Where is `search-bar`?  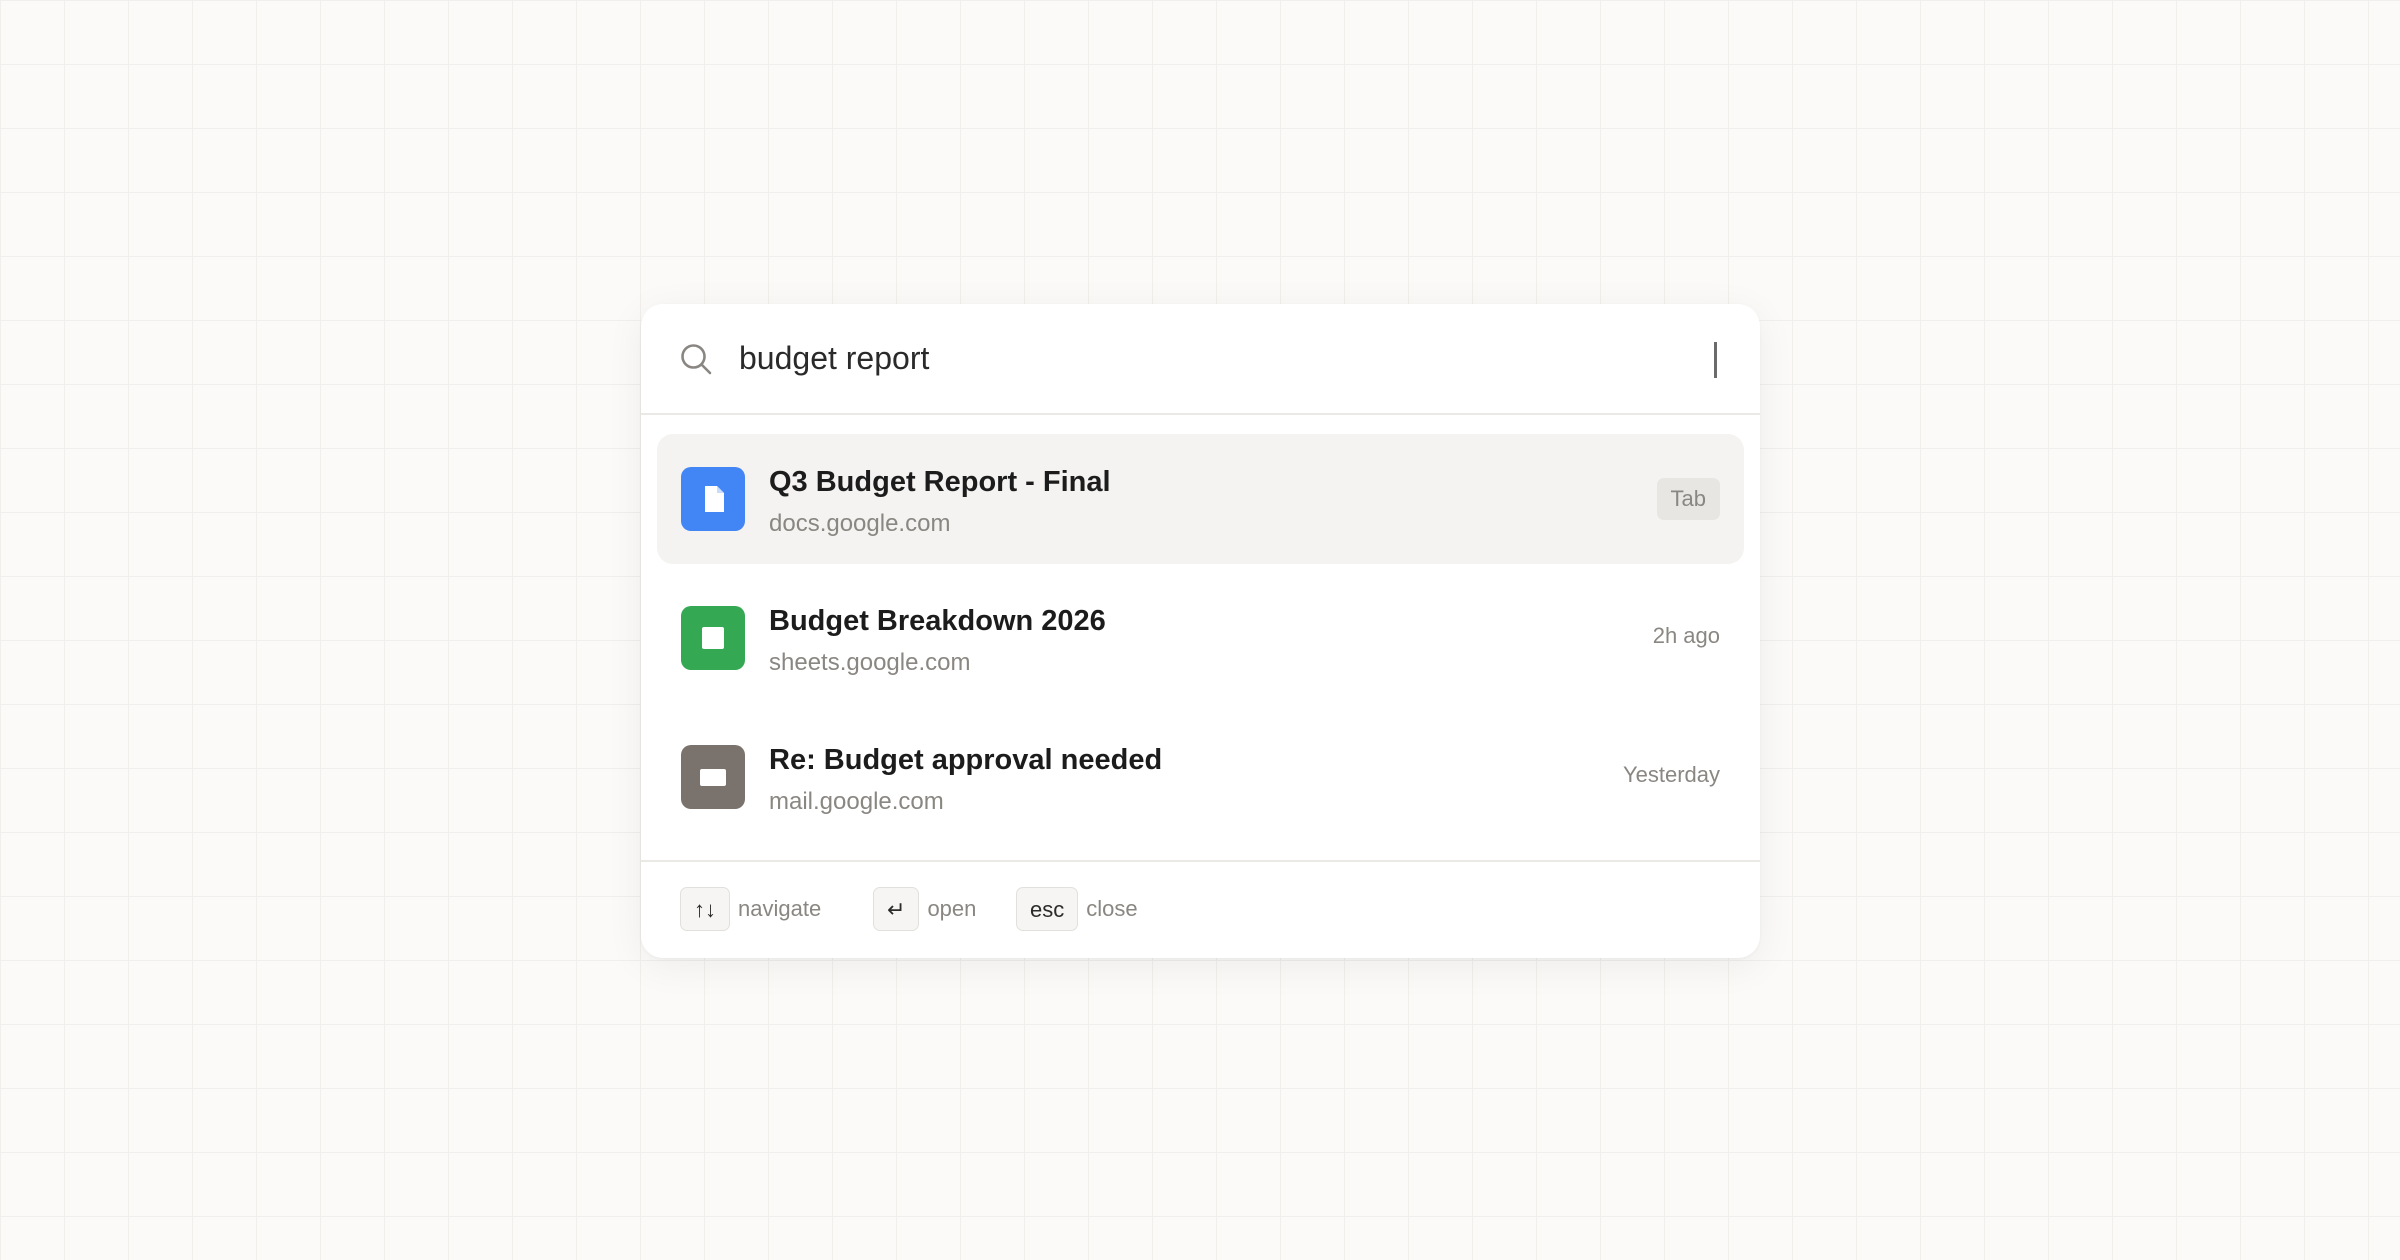
search-bar is located at coordinates (1200, 359).